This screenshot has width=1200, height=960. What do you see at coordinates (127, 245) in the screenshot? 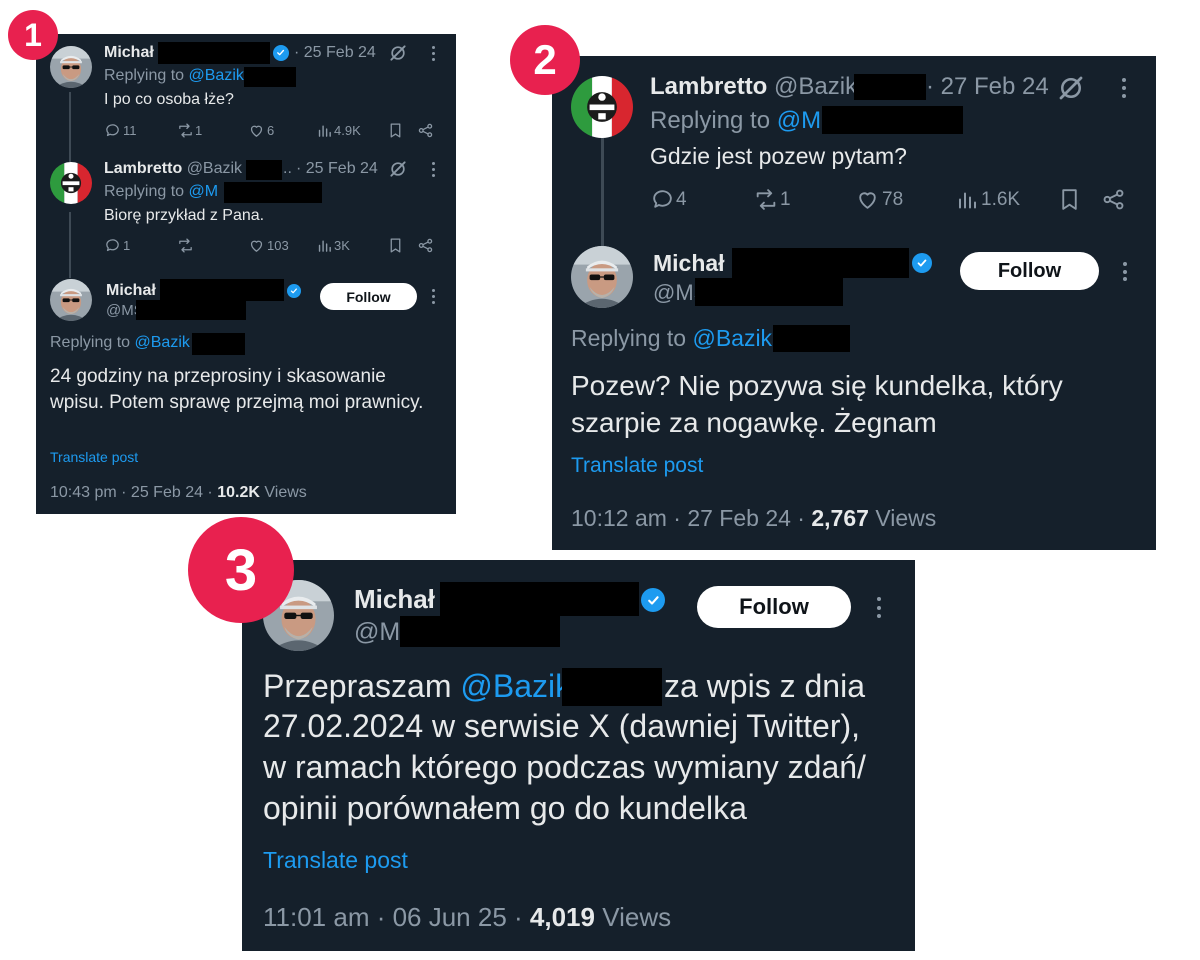
I see `reply-count: 1` at bounding box center [127, 245].